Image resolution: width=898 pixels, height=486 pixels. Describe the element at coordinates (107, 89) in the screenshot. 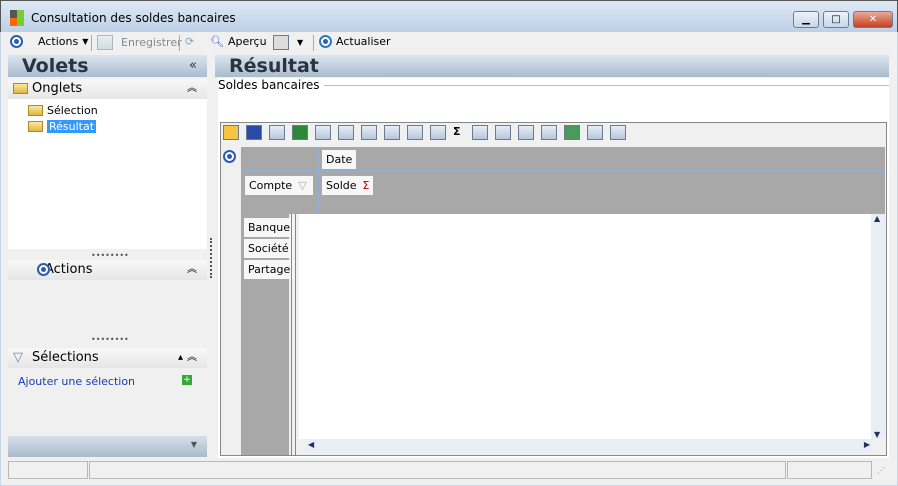

I see `tabs-section-header: Onglets ︽` at that location.